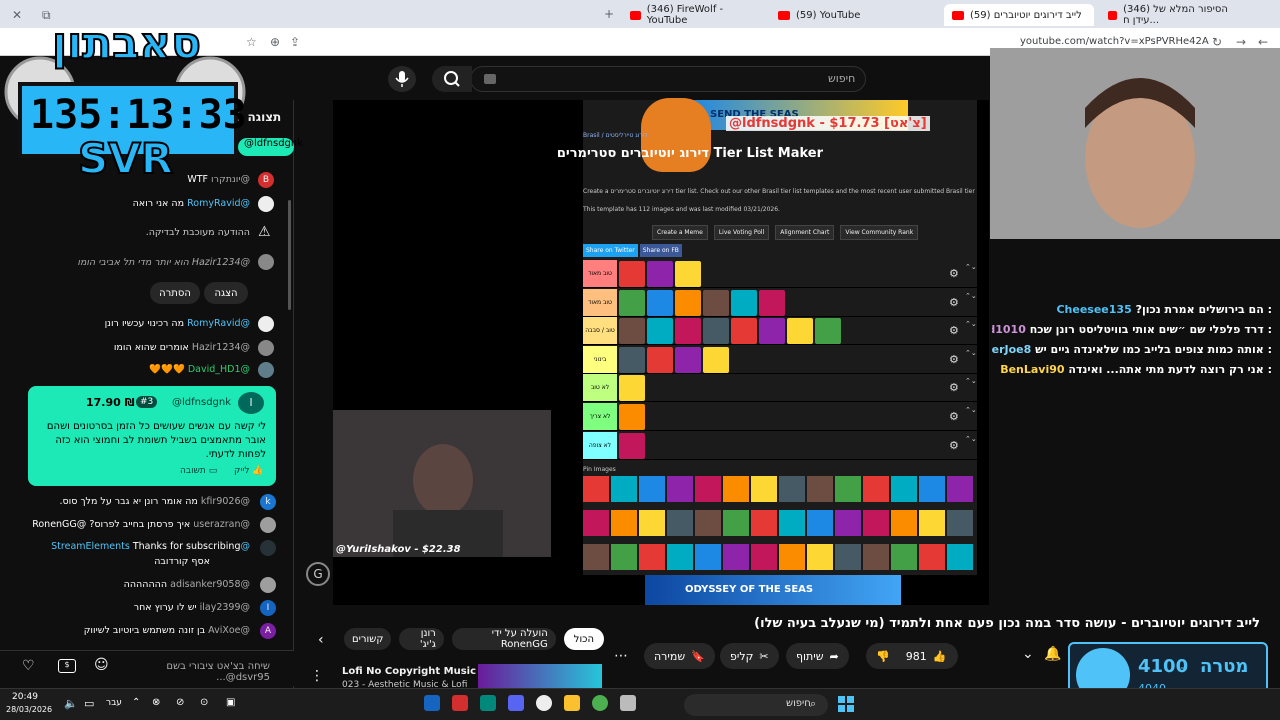  I want to click on community-rank-button: View Community Rank, so click(879, 232).